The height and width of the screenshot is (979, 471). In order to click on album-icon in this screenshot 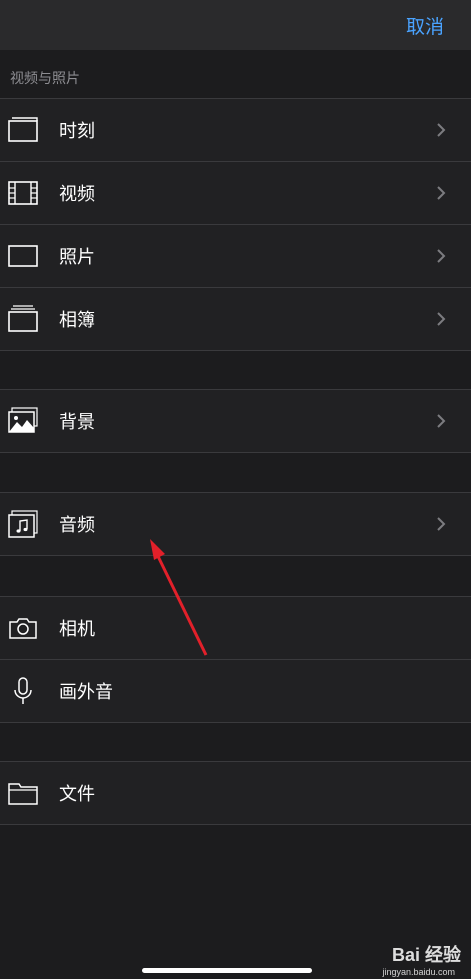, I will do `click(23, 318)`.